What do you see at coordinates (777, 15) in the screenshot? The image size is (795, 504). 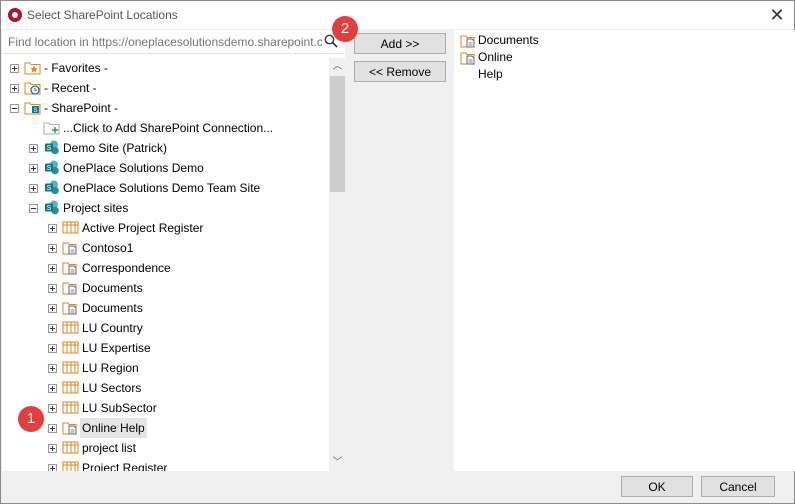 I see `close-button: ✕` at bounding box center [777, 15].